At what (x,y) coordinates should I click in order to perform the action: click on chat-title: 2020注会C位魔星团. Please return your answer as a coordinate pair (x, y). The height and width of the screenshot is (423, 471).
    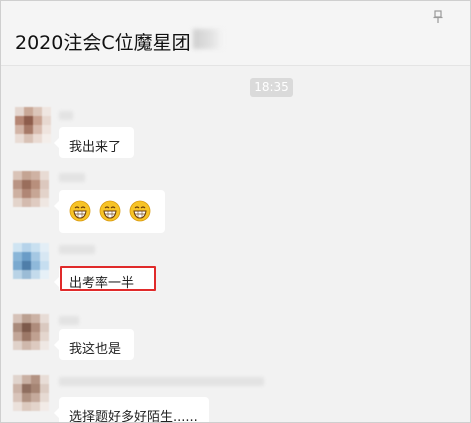
    Looking at the image, I should click on (103, 43).